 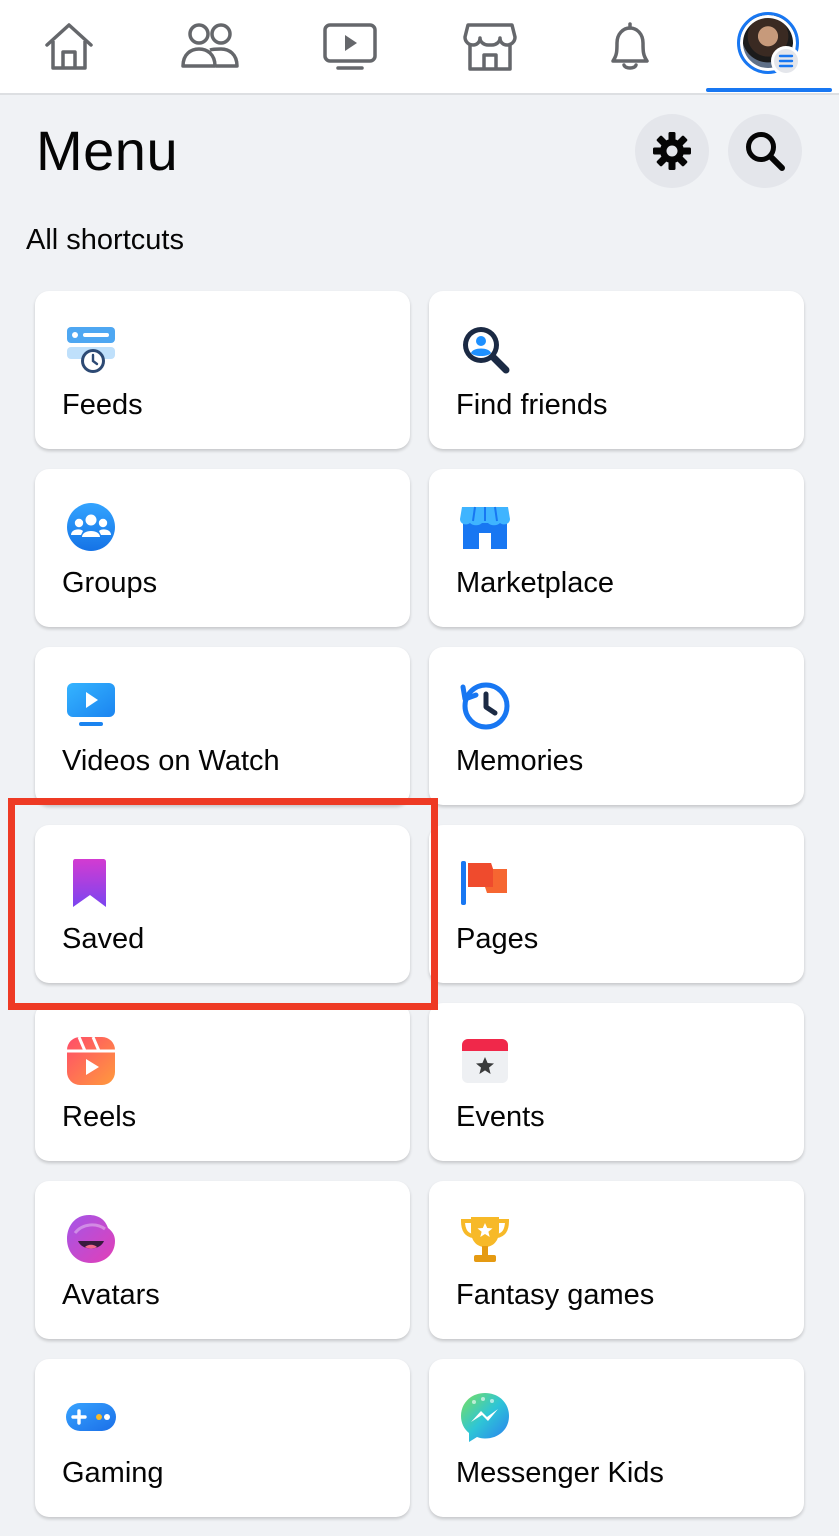 I want to click on groups-icon, so click(x=91, y=527).